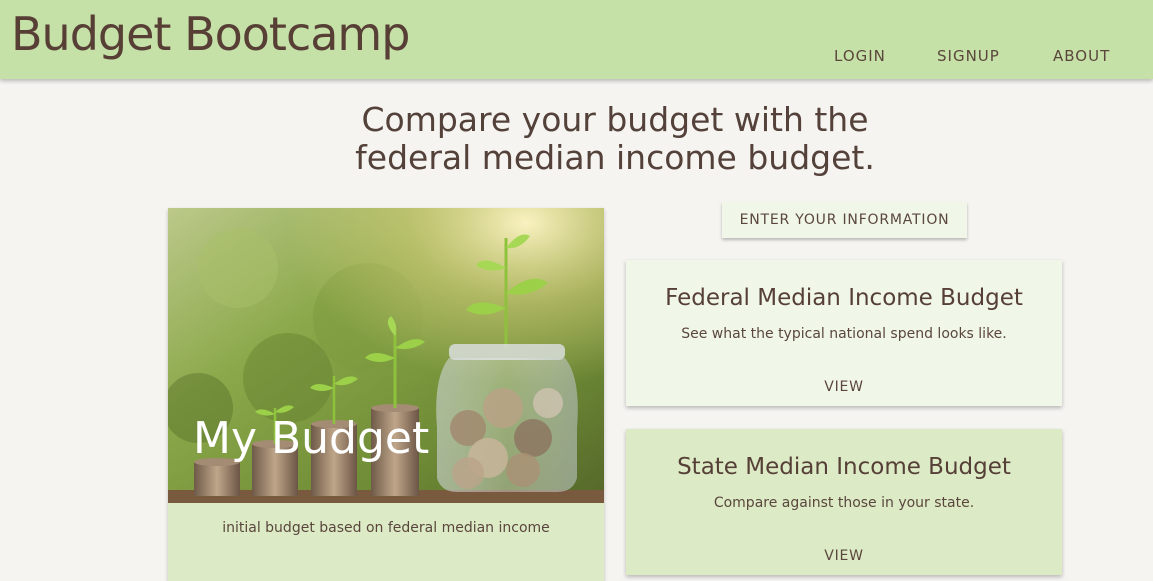  Describe the element at coordinates (844, 556) in the screenshot. I see `state-view-link: VIEW` at that location.